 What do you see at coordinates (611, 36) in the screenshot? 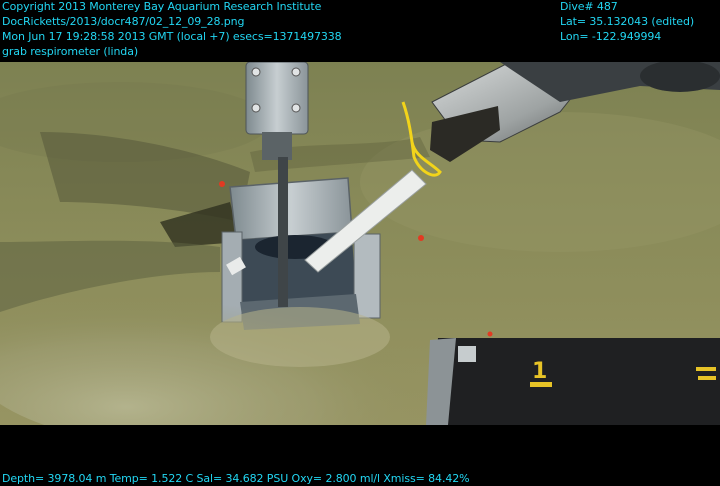
I see `longitude-text: Lon= -122.949994` at bounding box center [611, 36].